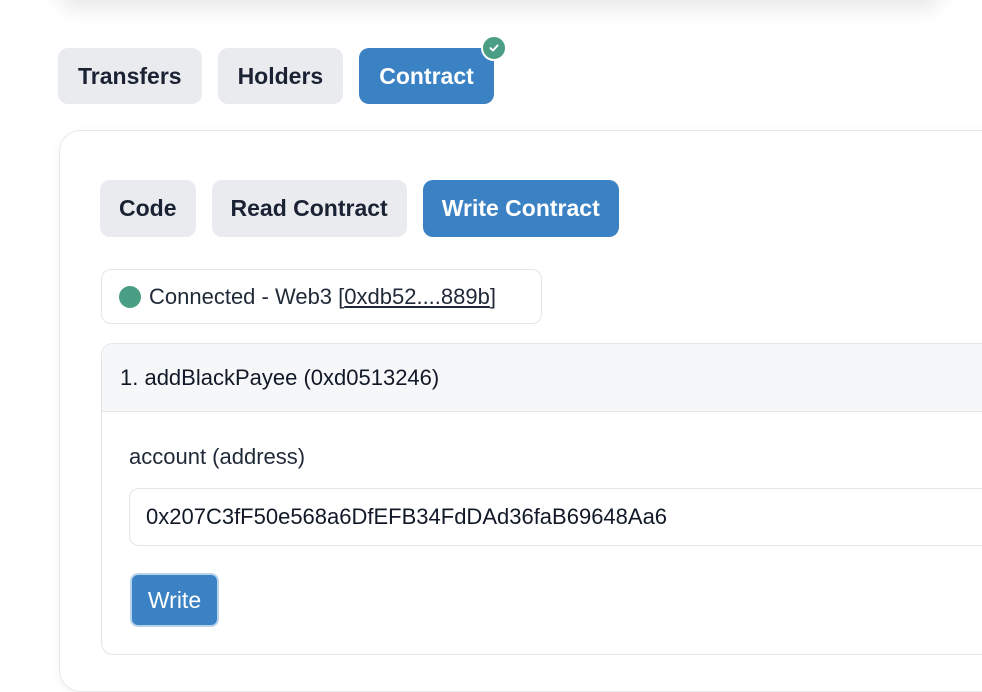  What do you see at coordinates (130, 296) in the screenshot?
I see `status-dot-icon` at bounding box center [130, 296].